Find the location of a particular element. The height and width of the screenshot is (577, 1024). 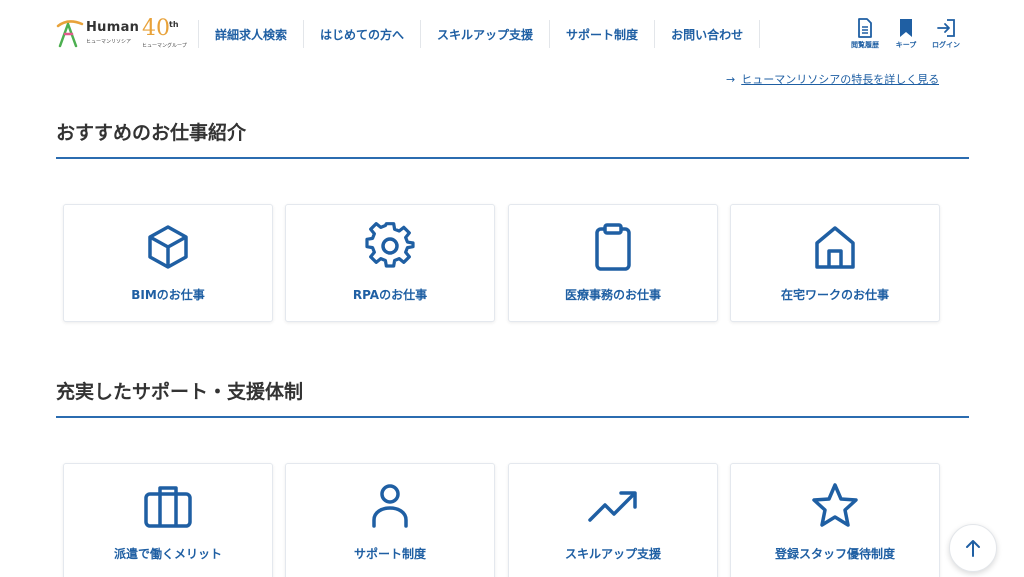

person-icon is located at coordinates (390, 506).